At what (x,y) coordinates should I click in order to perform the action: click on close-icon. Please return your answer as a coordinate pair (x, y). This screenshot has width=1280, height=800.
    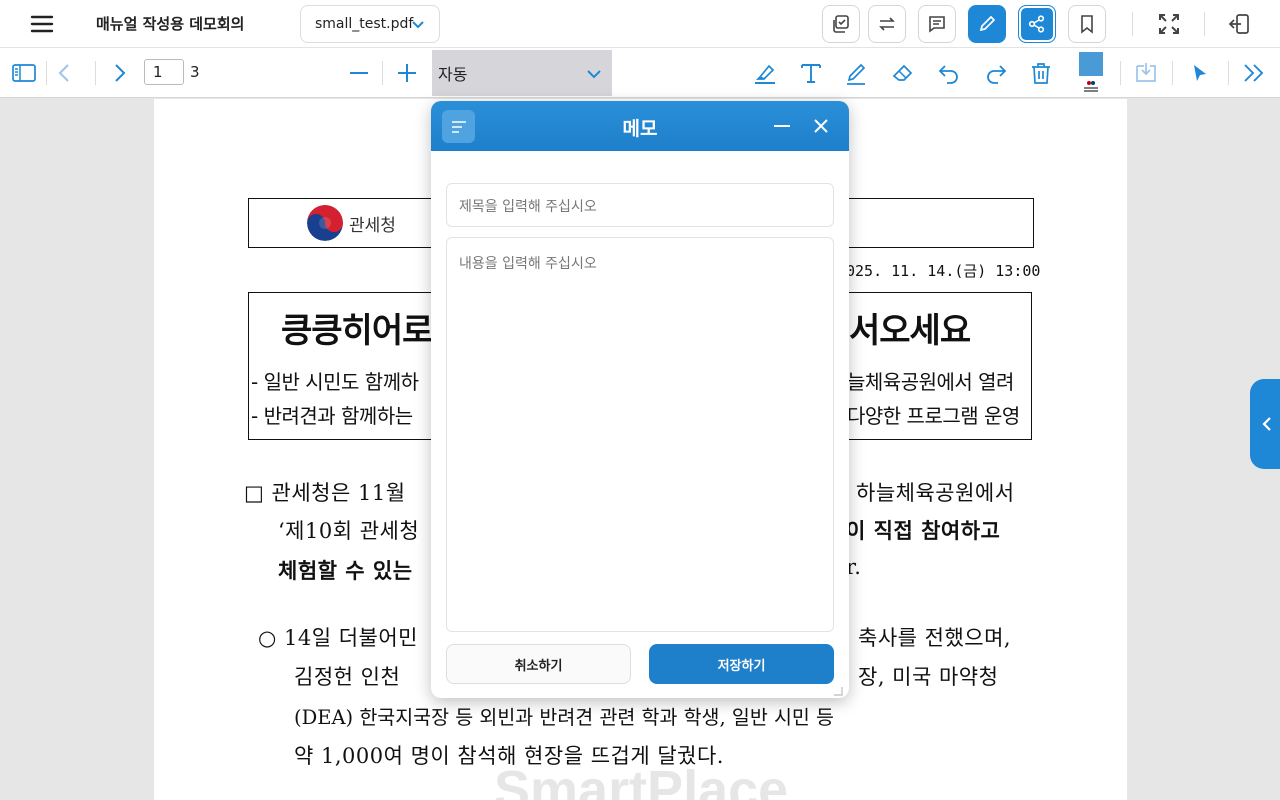
    Looking at the image, I should click on (821, 126).